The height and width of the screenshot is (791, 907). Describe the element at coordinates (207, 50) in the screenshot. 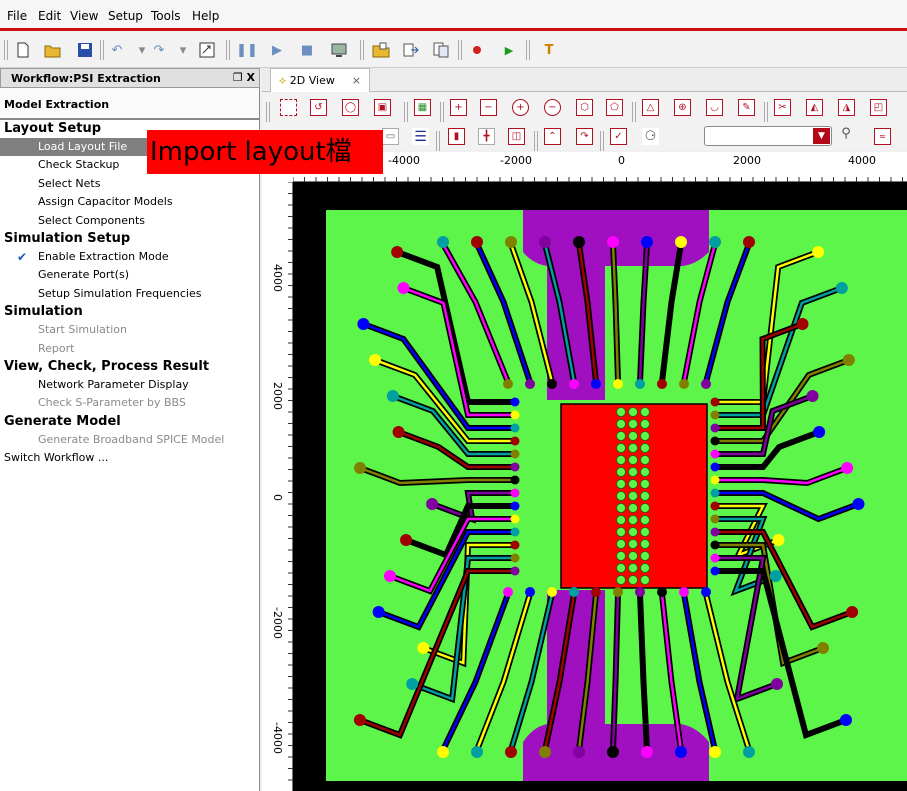

I see `zoom-fit-icon` at that location.